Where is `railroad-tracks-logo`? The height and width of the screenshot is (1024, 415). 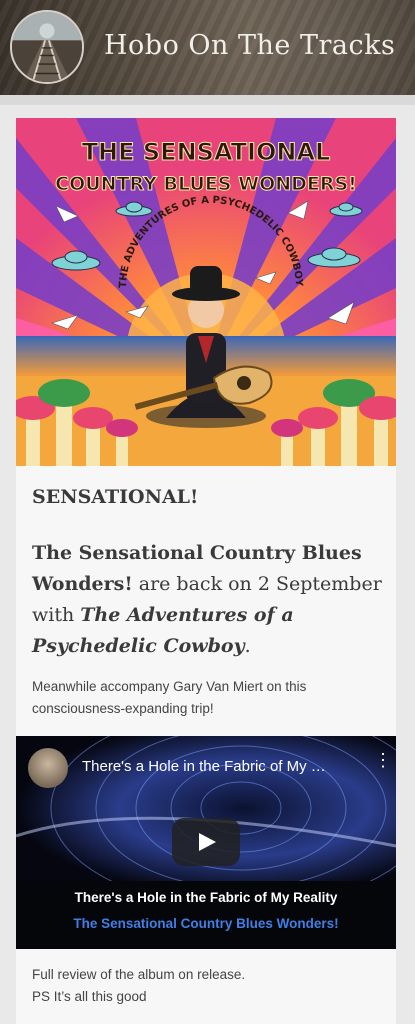 railroad-tracks-logo is located at coordinates (47, 47).